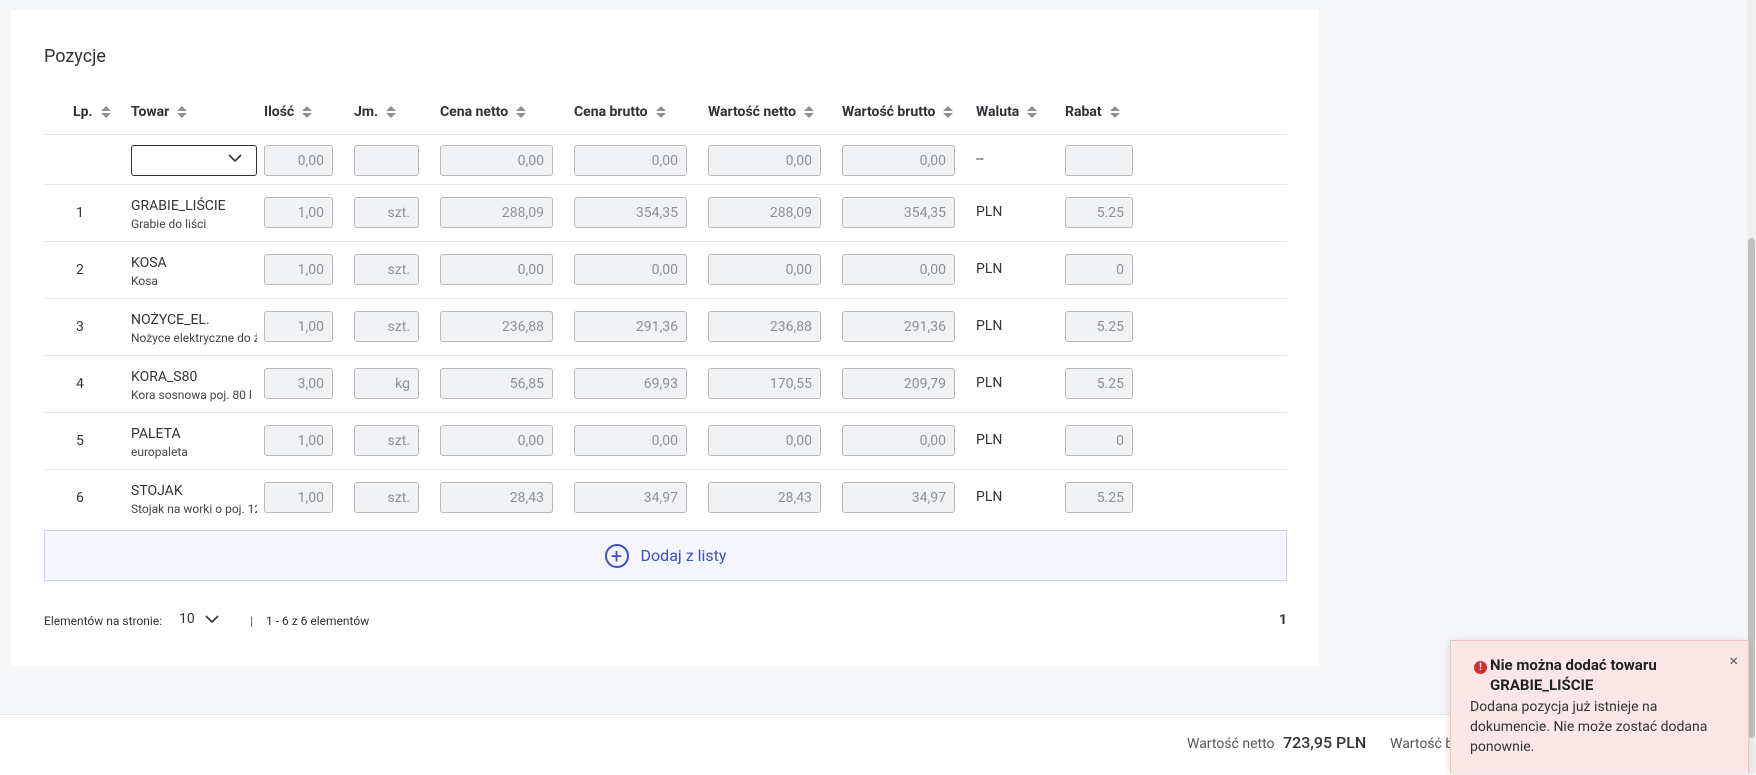 The image size is (1756, 775). What do you see at coordinates (665, 555) in the screenshot?
I see `add-from-list-button: + Dodaj z listy` at bounding box center [665, 555].